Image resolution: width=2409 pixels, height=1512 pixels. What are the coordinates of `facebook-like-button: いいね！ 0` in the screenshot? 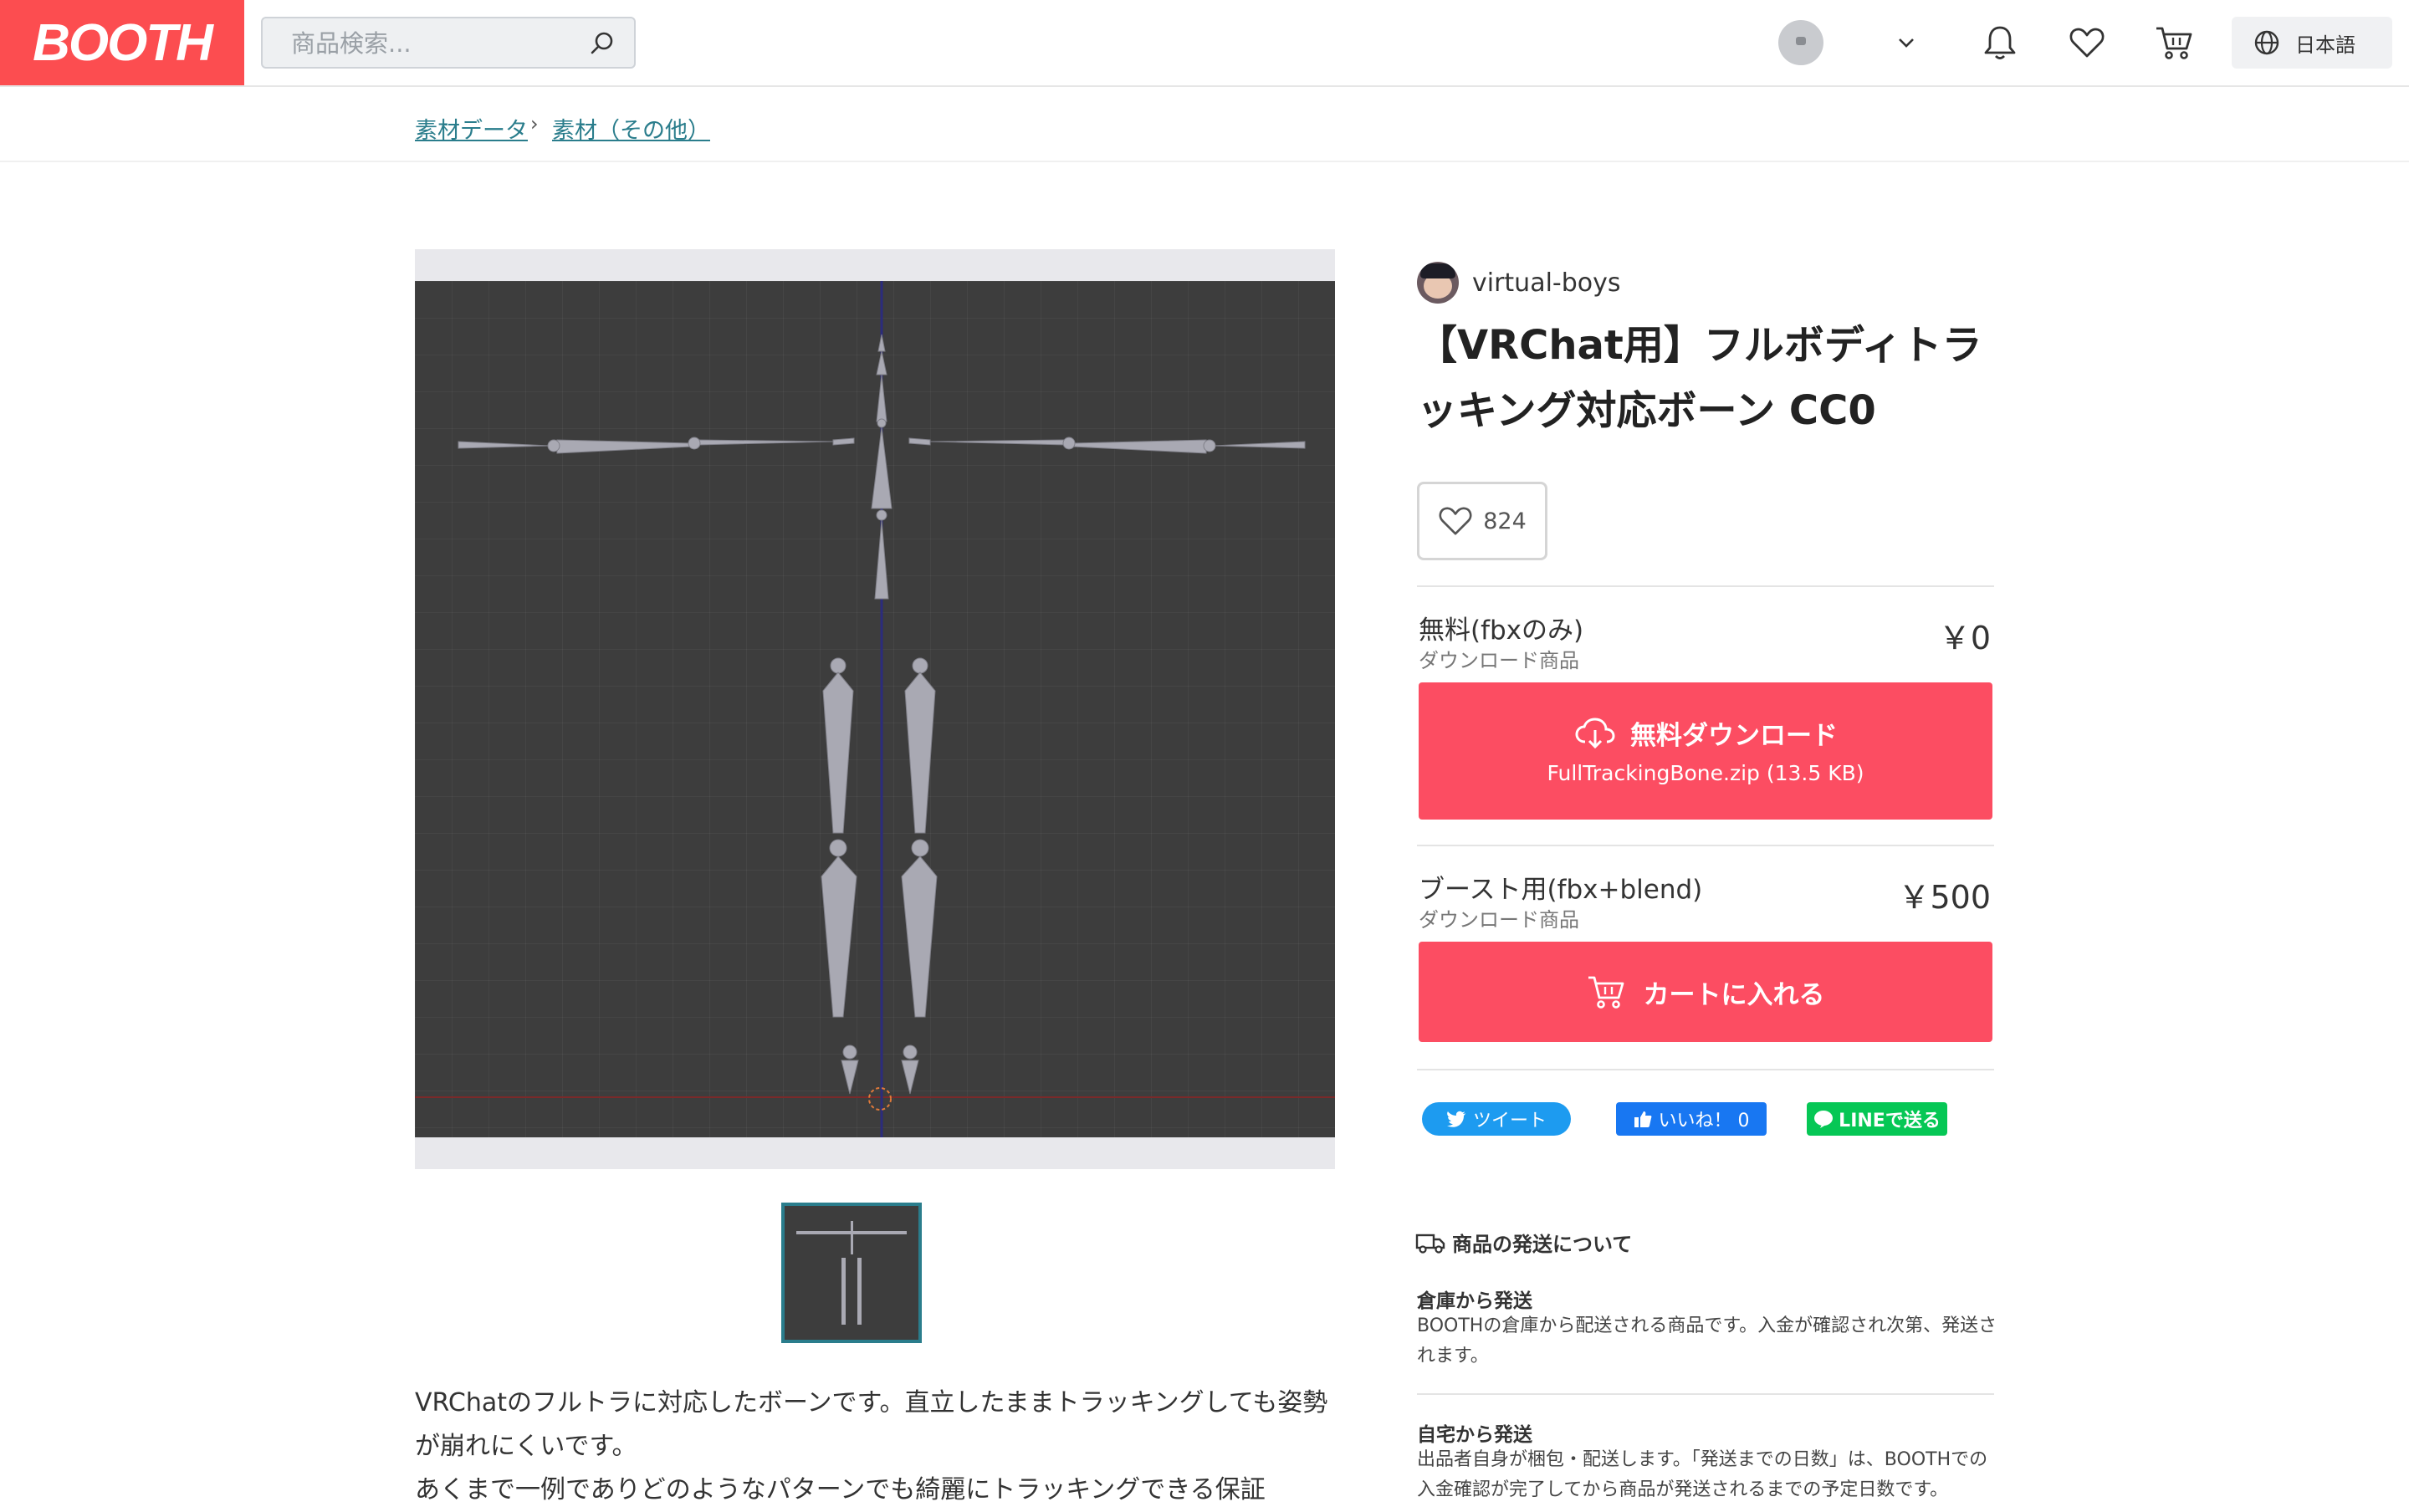 It's located at (1691, 1119).